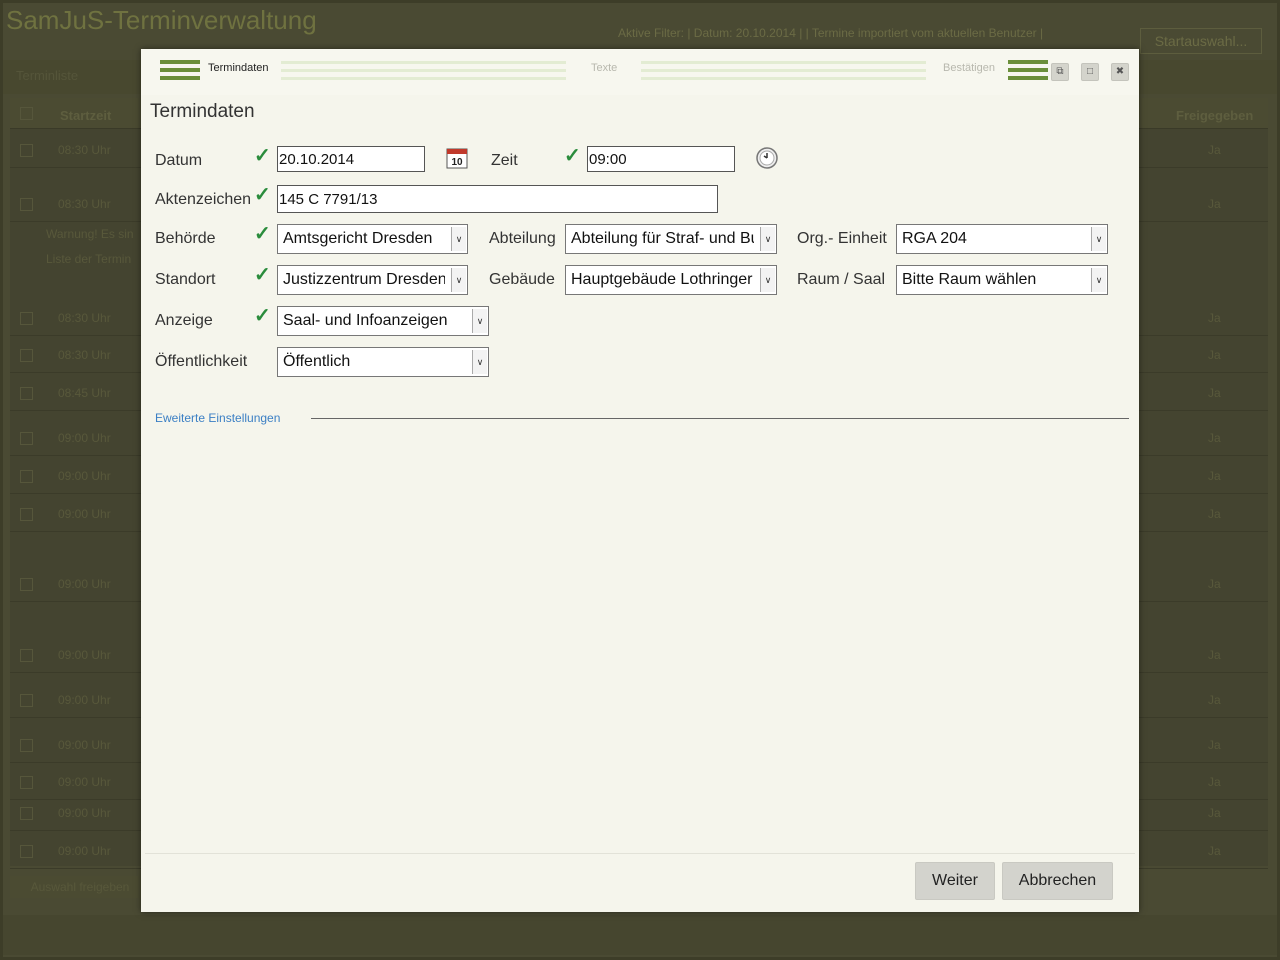 The width and height of the screenshot is (1280, 960). I want to click on behoerde-select: Amtsgericht Dresden ∨, so click(372, 239).